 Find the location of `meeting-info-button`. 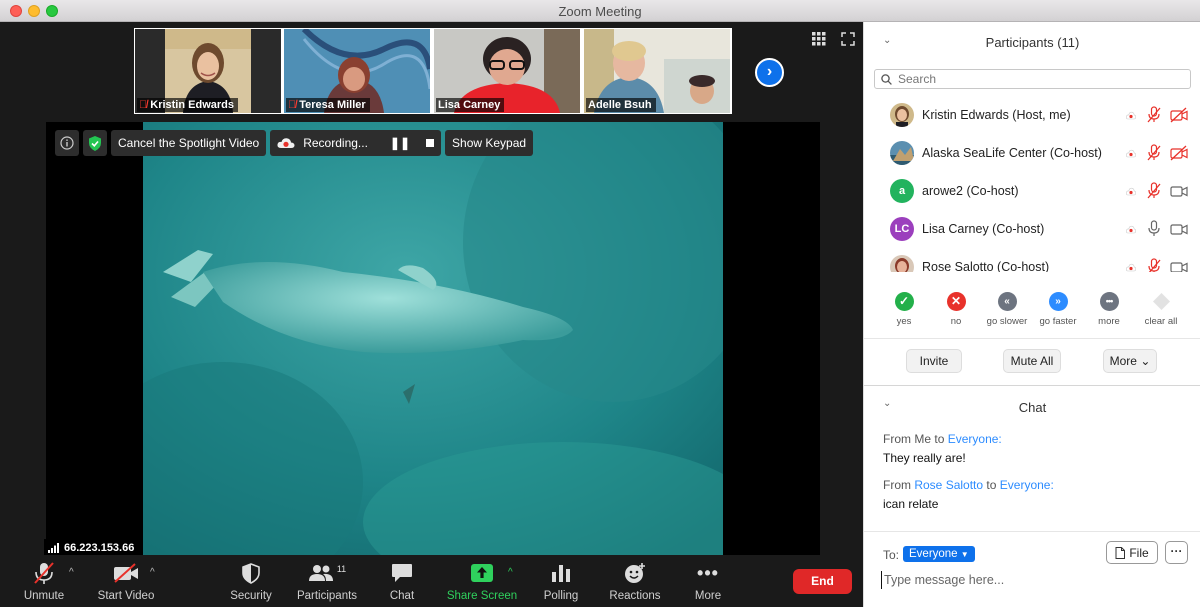

meeting-info-button is located at coordinates (67, 143).